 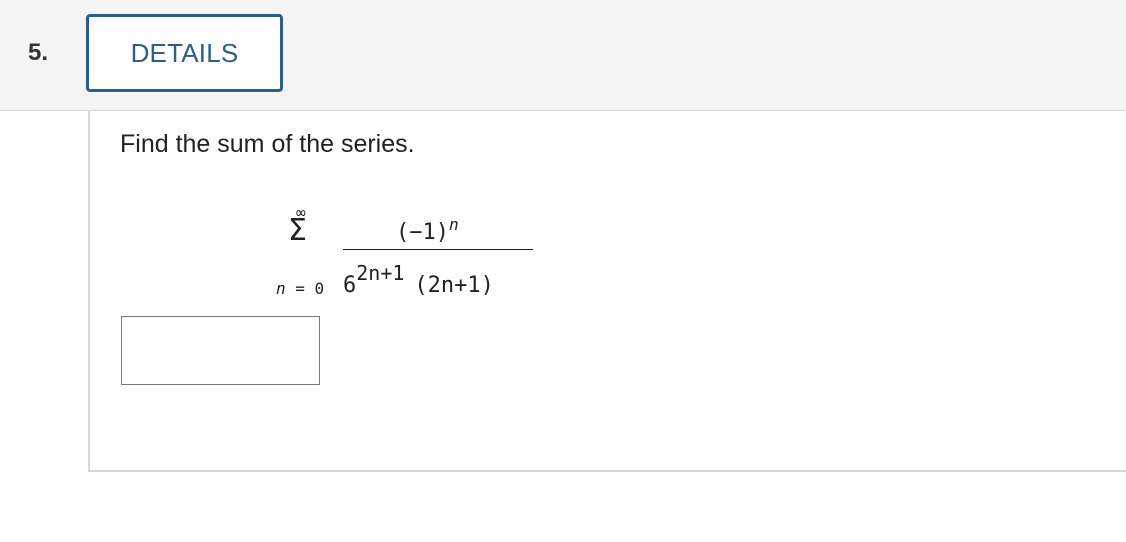 I want to click on fraction-numerator: (−1)n, so click(x=427, y=230).